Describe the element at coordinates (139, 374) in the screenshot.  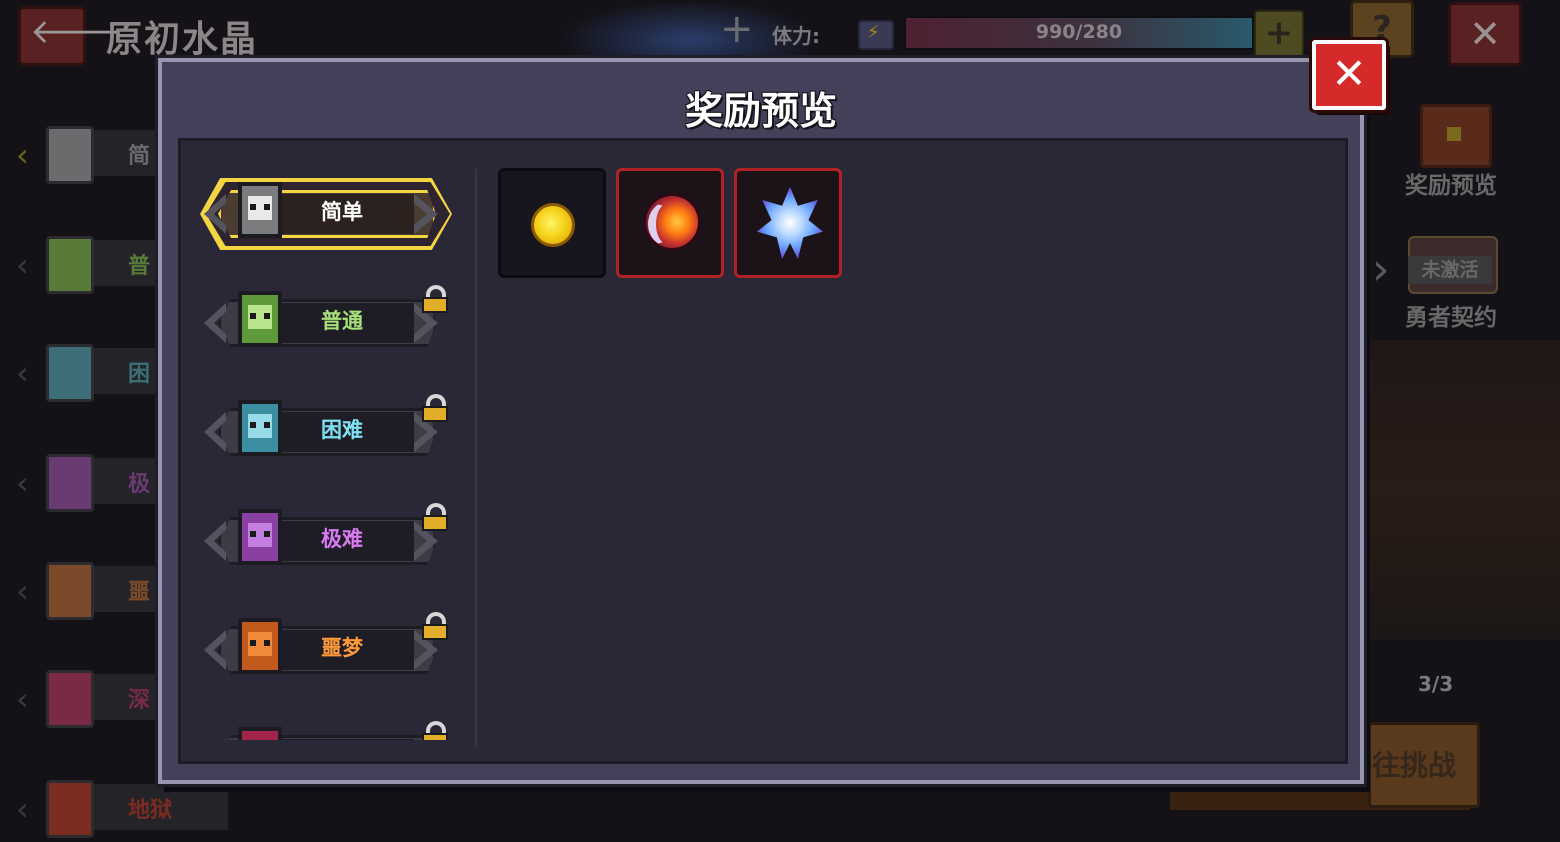
I see `background-tab-label: 困` at that location.